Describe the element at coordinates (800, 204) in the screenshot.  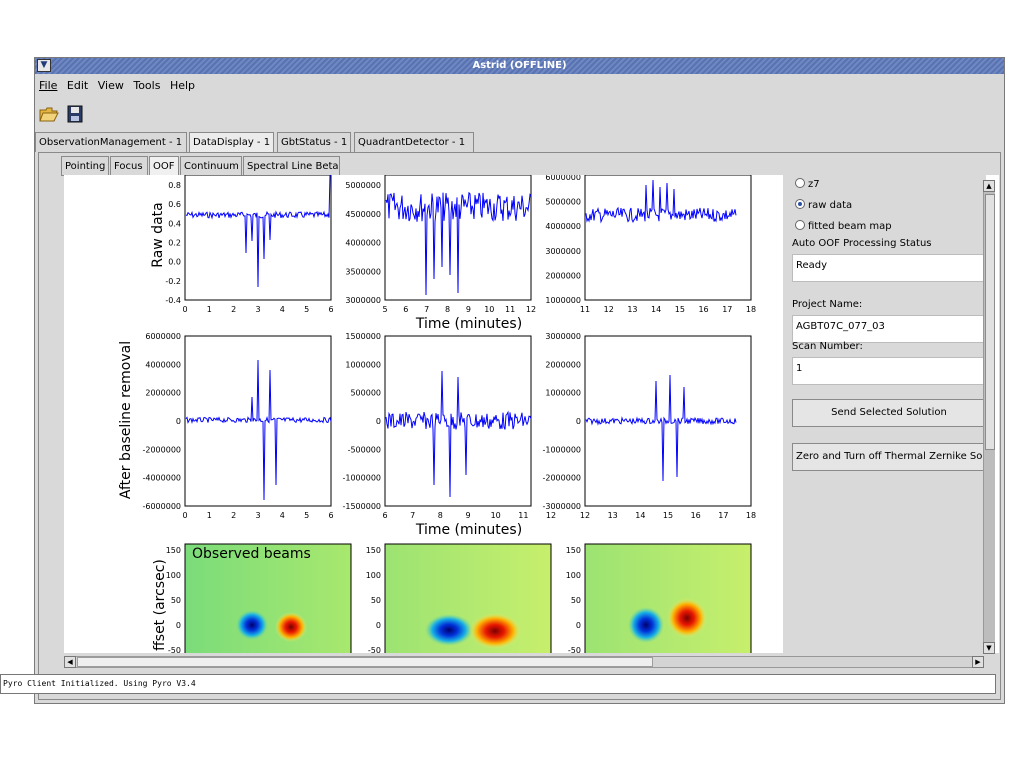
I see `radio-dot-selected` at that location.